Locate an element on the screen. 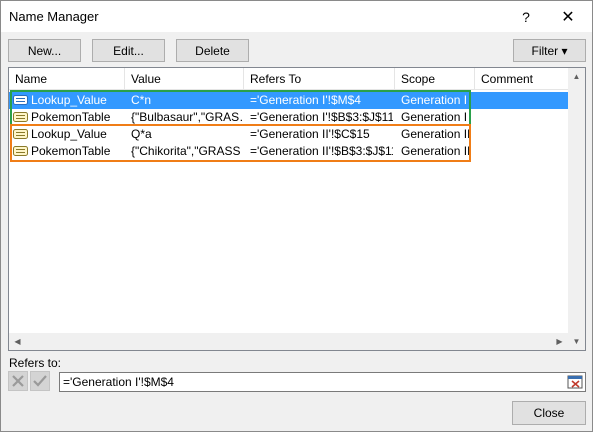 Image resolution: width=593 pixels, height=432 pixels. cell-refers-to: ='Generation I'!$B$3:$J$11 is located at coordinates (321, 117).